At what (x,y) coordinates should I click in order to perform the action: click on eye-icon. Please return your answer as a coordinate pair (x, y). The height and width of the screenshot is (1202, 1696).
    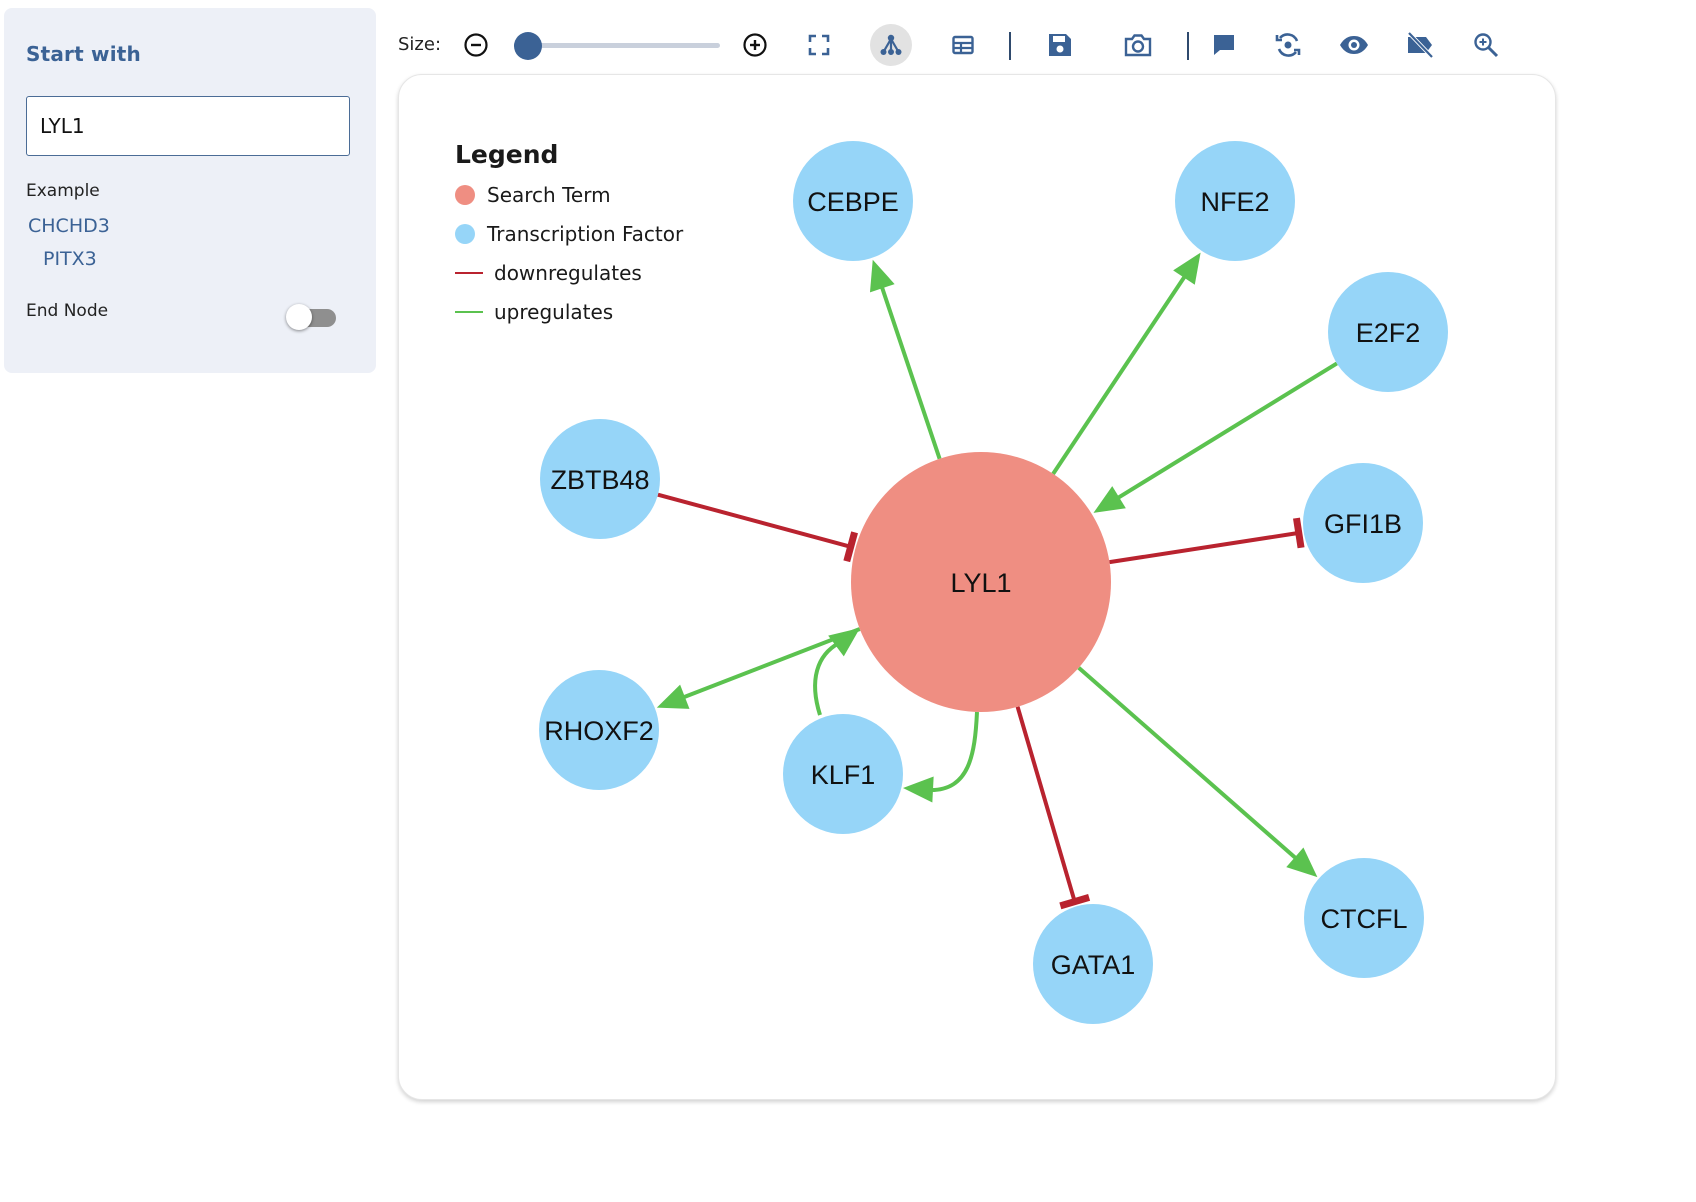
    Looking at the image, I should click on (1354, 45).